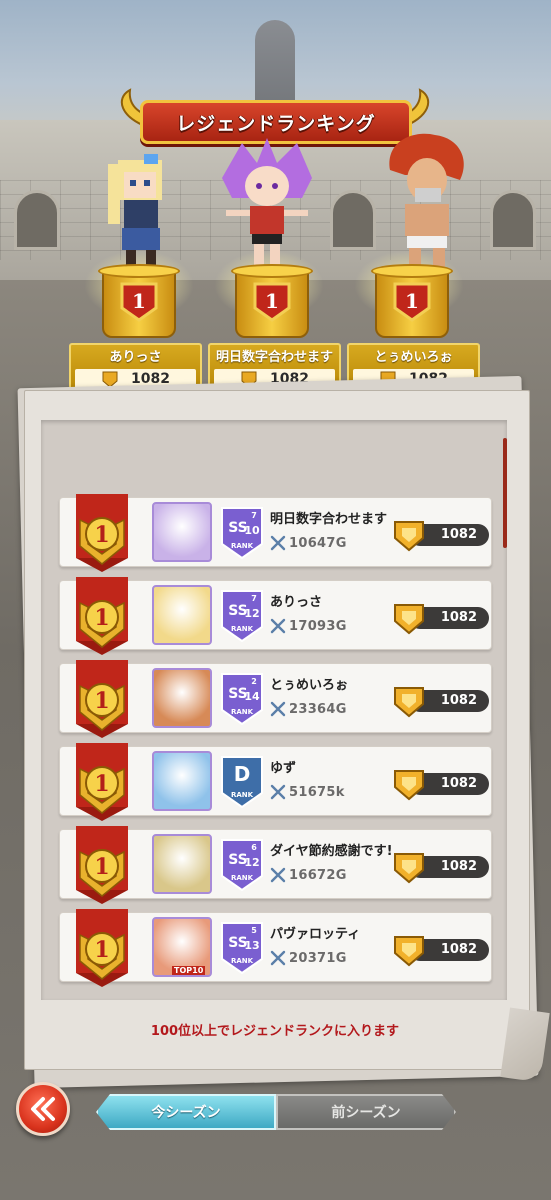 Image resolution: width=551 pixels, height=1200 pixels. Describe the element at coordinates (251, 945) in the screenshot. I see `svg-text: 13` at that location.